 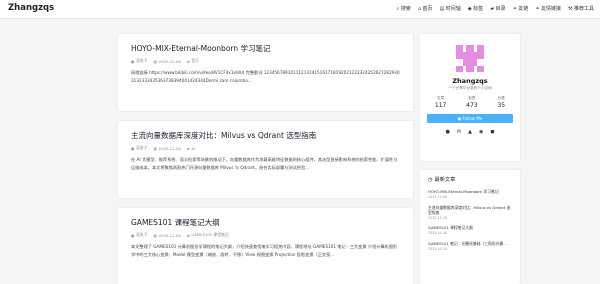 What do you see at coordinates (265, 135) in the screenshot?
I see `post-title: 主流向量数据库深度对比：Milvus vs Qdrant 选型指南` at bounding box center [265, 135].